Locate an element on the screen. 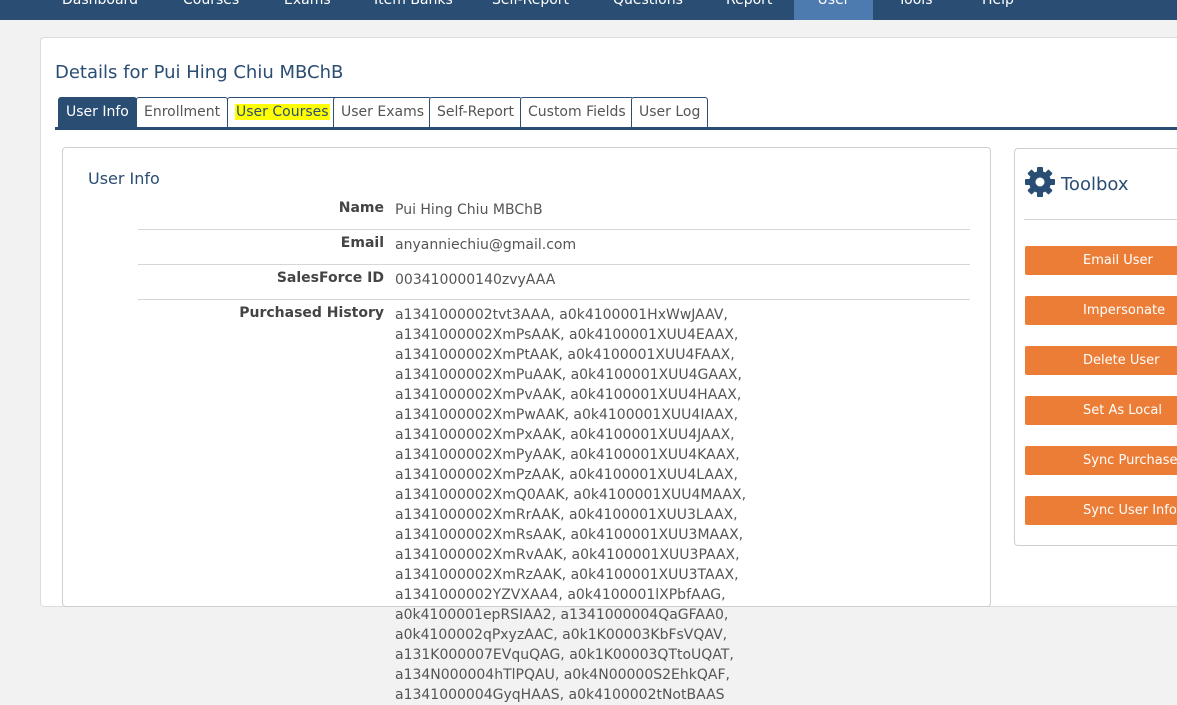 The width and height of the screenshot is (1177, 705). tab-user-courses: User Courses is located at coordinates (282, 112).